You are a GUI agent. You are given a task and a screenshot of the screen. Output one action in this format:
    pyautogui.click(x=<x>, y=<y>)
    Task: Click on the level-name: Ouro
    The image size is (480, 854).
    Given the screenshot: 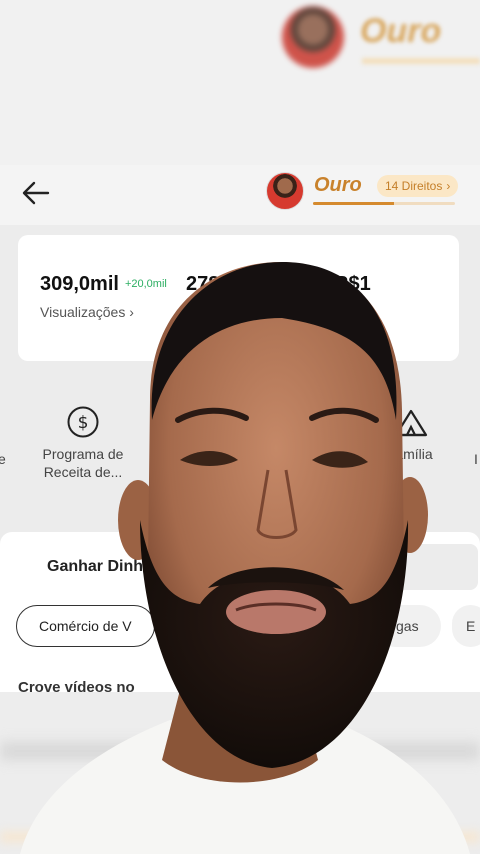 What is the action you would take?
    pyautogui.click(x=338, y=185)
    